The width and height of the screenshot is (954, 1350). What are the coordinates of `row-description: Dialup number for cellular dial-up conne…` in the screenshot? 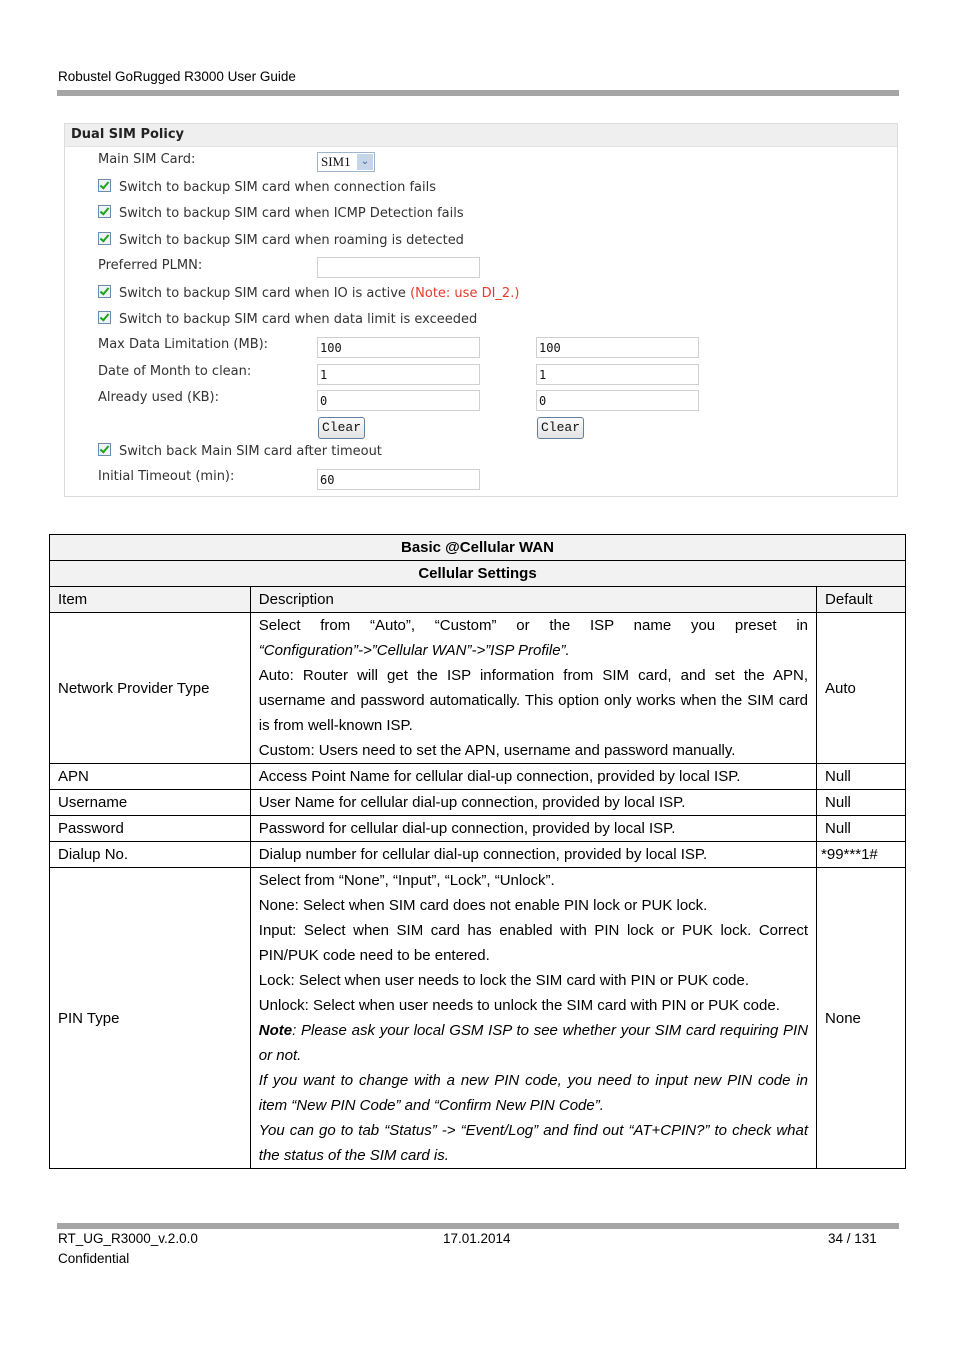 It's located at (533, 854).